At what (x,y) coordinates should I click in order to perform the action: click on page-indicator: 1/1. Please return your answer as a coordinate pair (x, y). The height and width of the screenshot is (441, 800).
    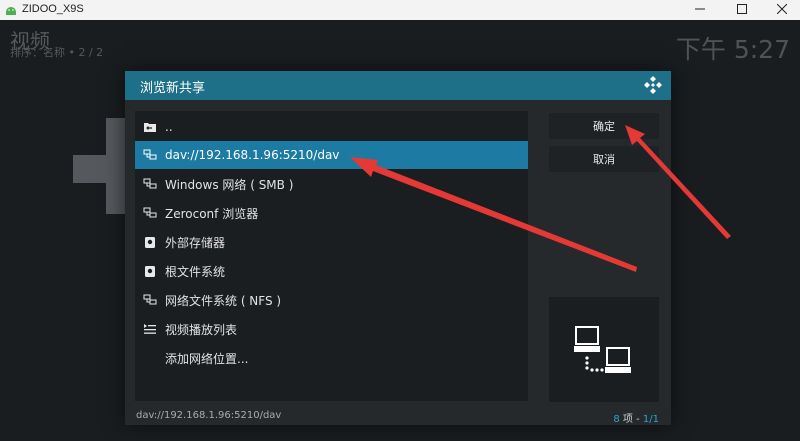
    Looking at the image, I should click on (650, 419).